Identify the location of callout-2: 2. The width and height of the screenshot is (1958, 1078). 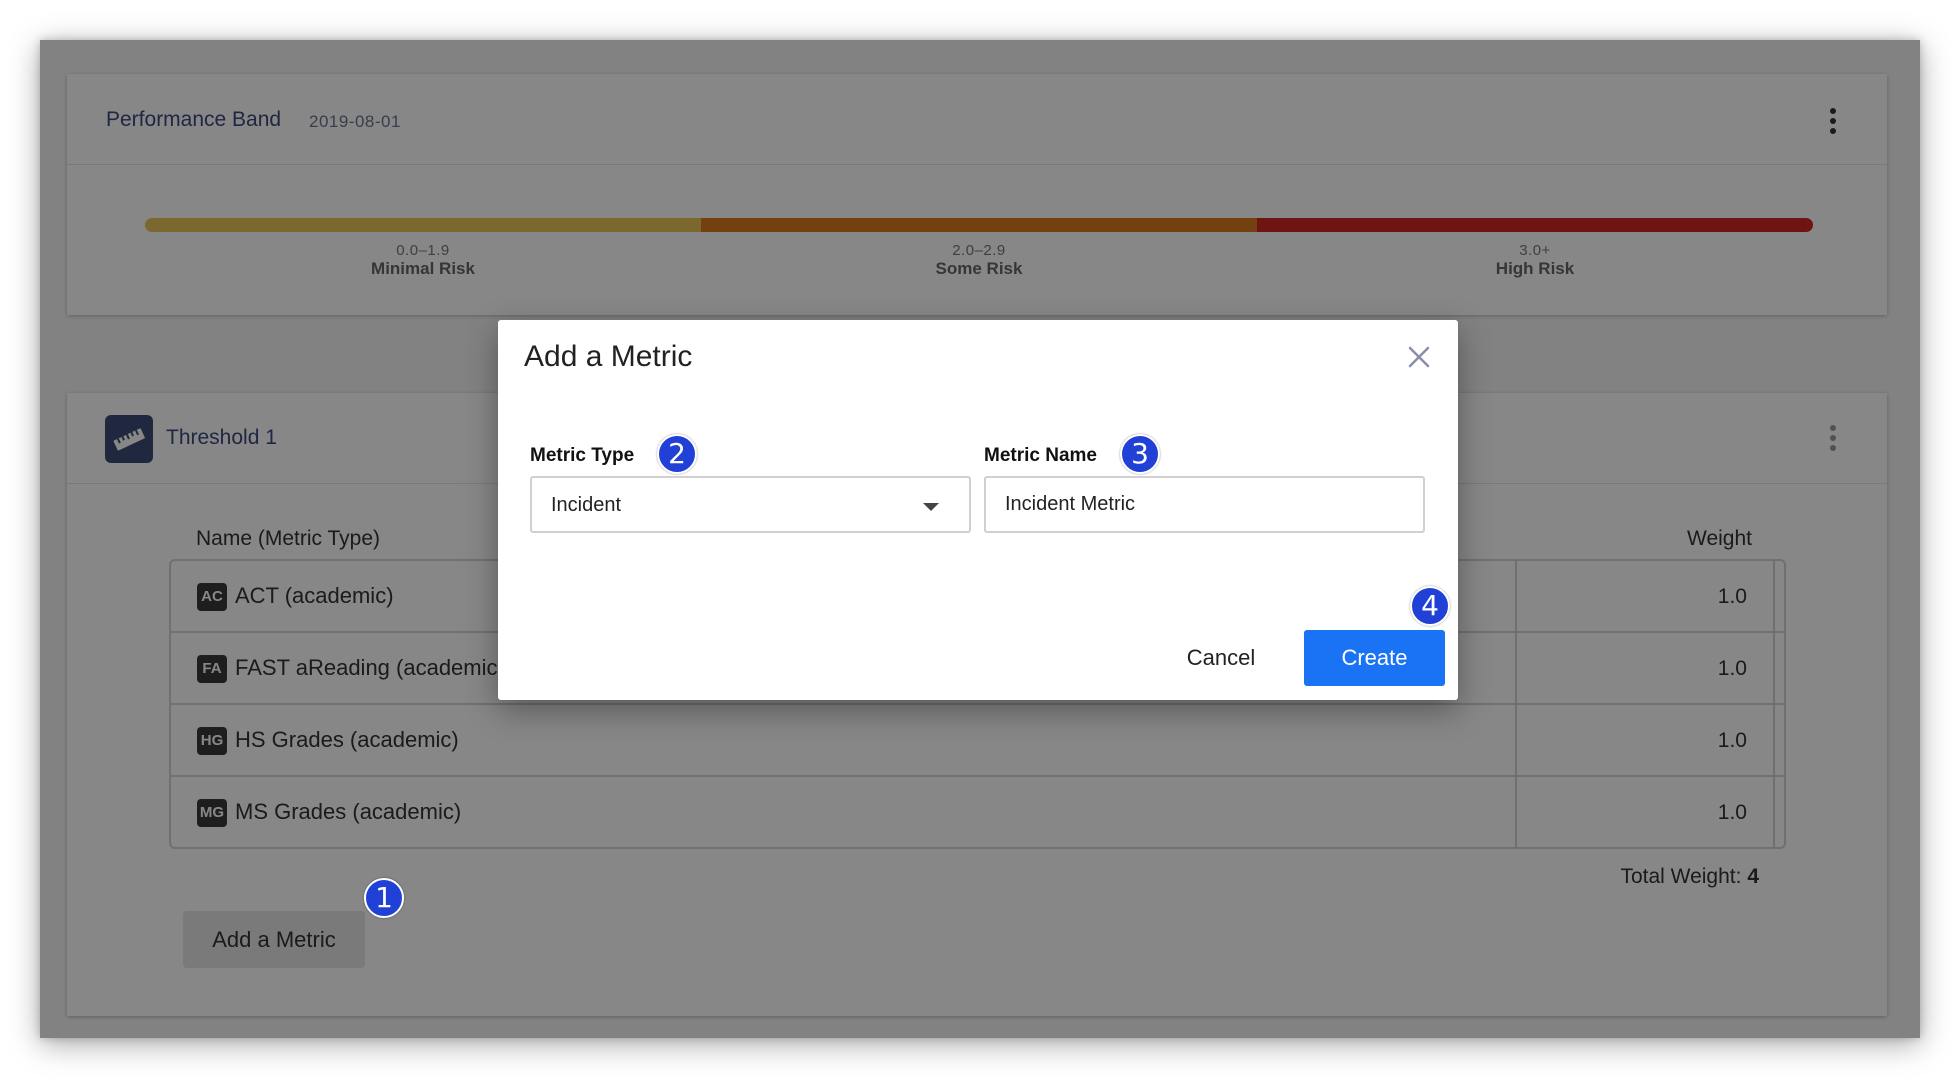
(677, 454).